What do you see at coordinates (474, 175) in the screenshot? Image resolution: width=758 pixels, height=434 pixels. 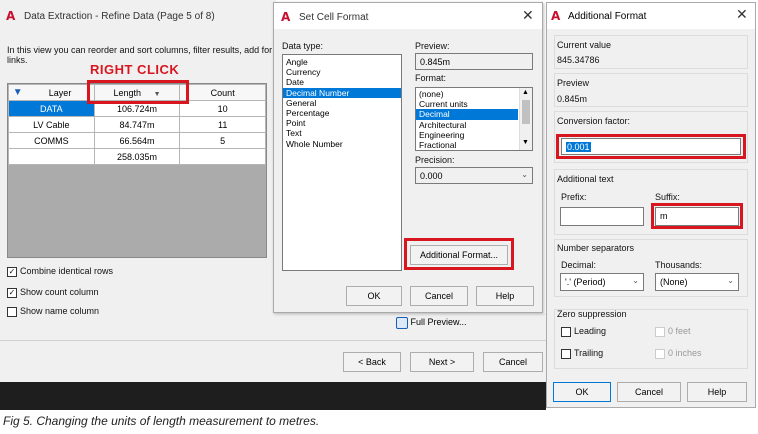 I see `precision-select: 0.000 ⌄` at bounding box center [474, 175].